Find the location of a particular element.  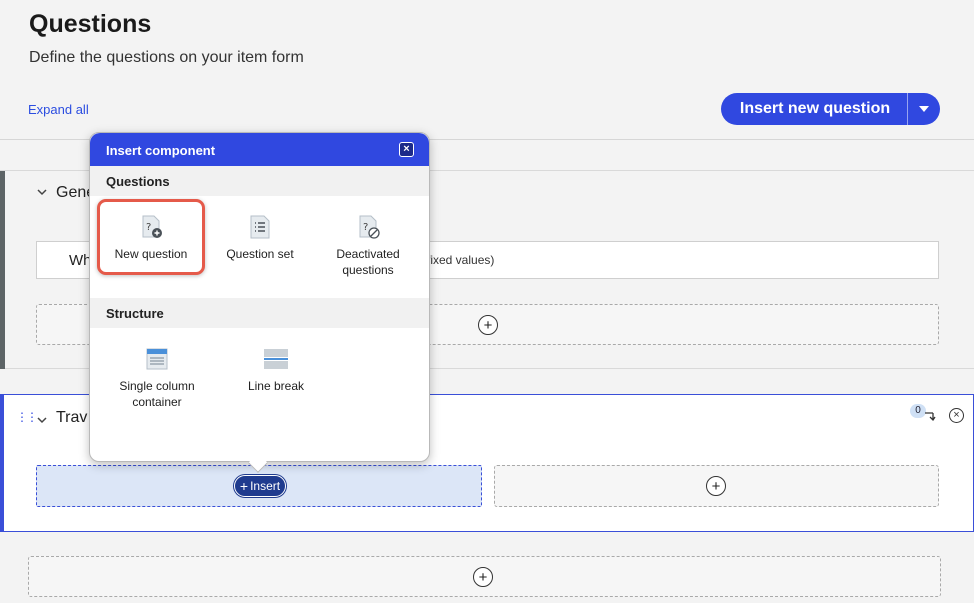

deactivated-label-line2: questions is located at coordinates (368, 270).